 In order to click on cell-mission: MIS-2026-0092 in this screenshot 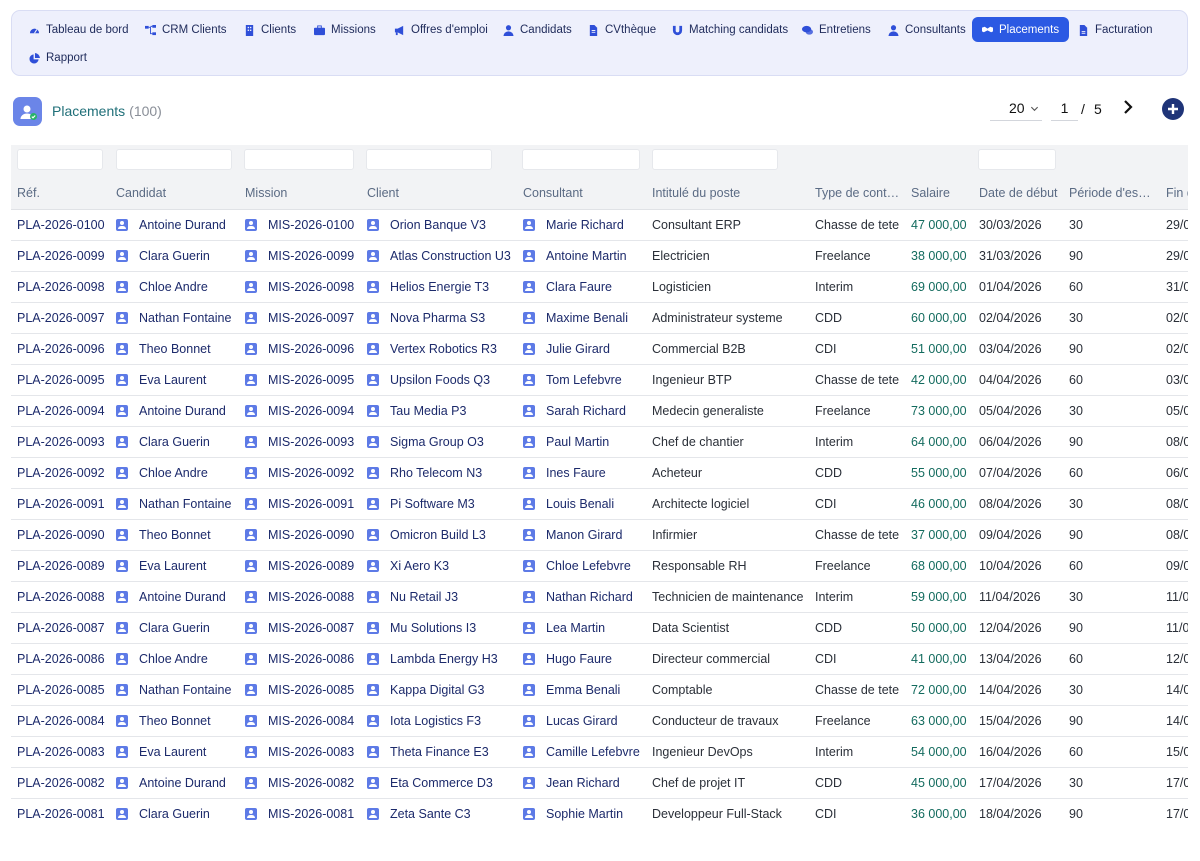, I will do `click(305, 473)`.